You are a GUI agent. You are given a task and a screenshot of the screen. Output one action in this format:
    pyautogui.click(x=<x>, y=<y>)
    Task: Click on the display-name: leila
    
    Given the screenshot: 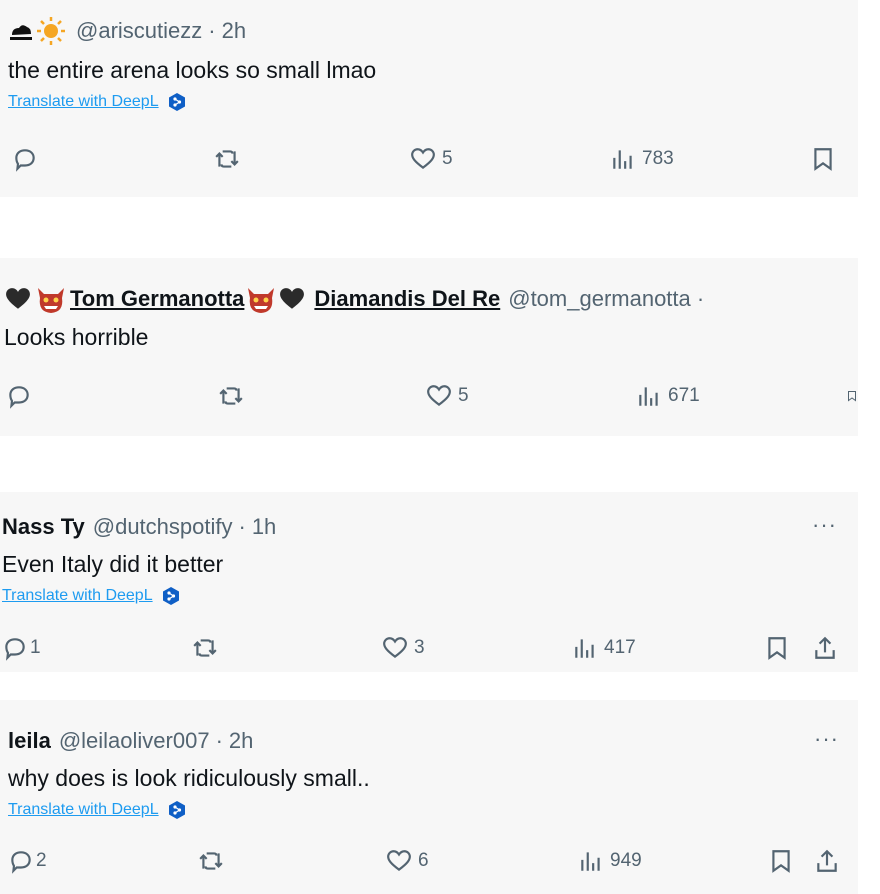 What is the action you would take?
    pyautogui.click(x=29, y=741)
    